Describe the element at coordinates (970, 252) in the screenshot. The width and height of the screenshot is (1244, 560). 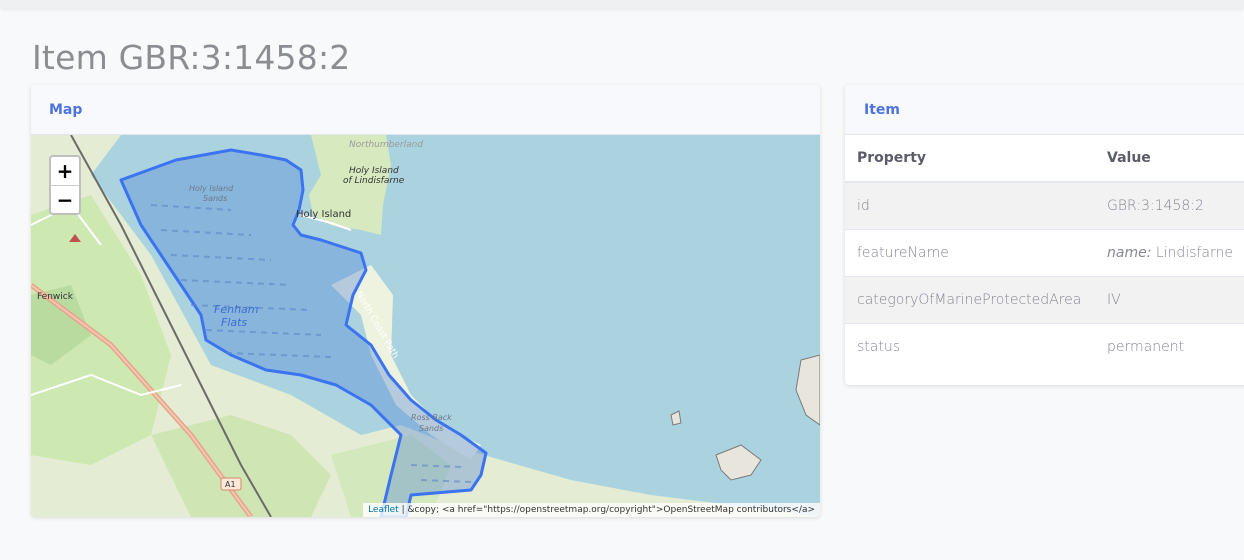
I see `property-cell: featureName` at that location.